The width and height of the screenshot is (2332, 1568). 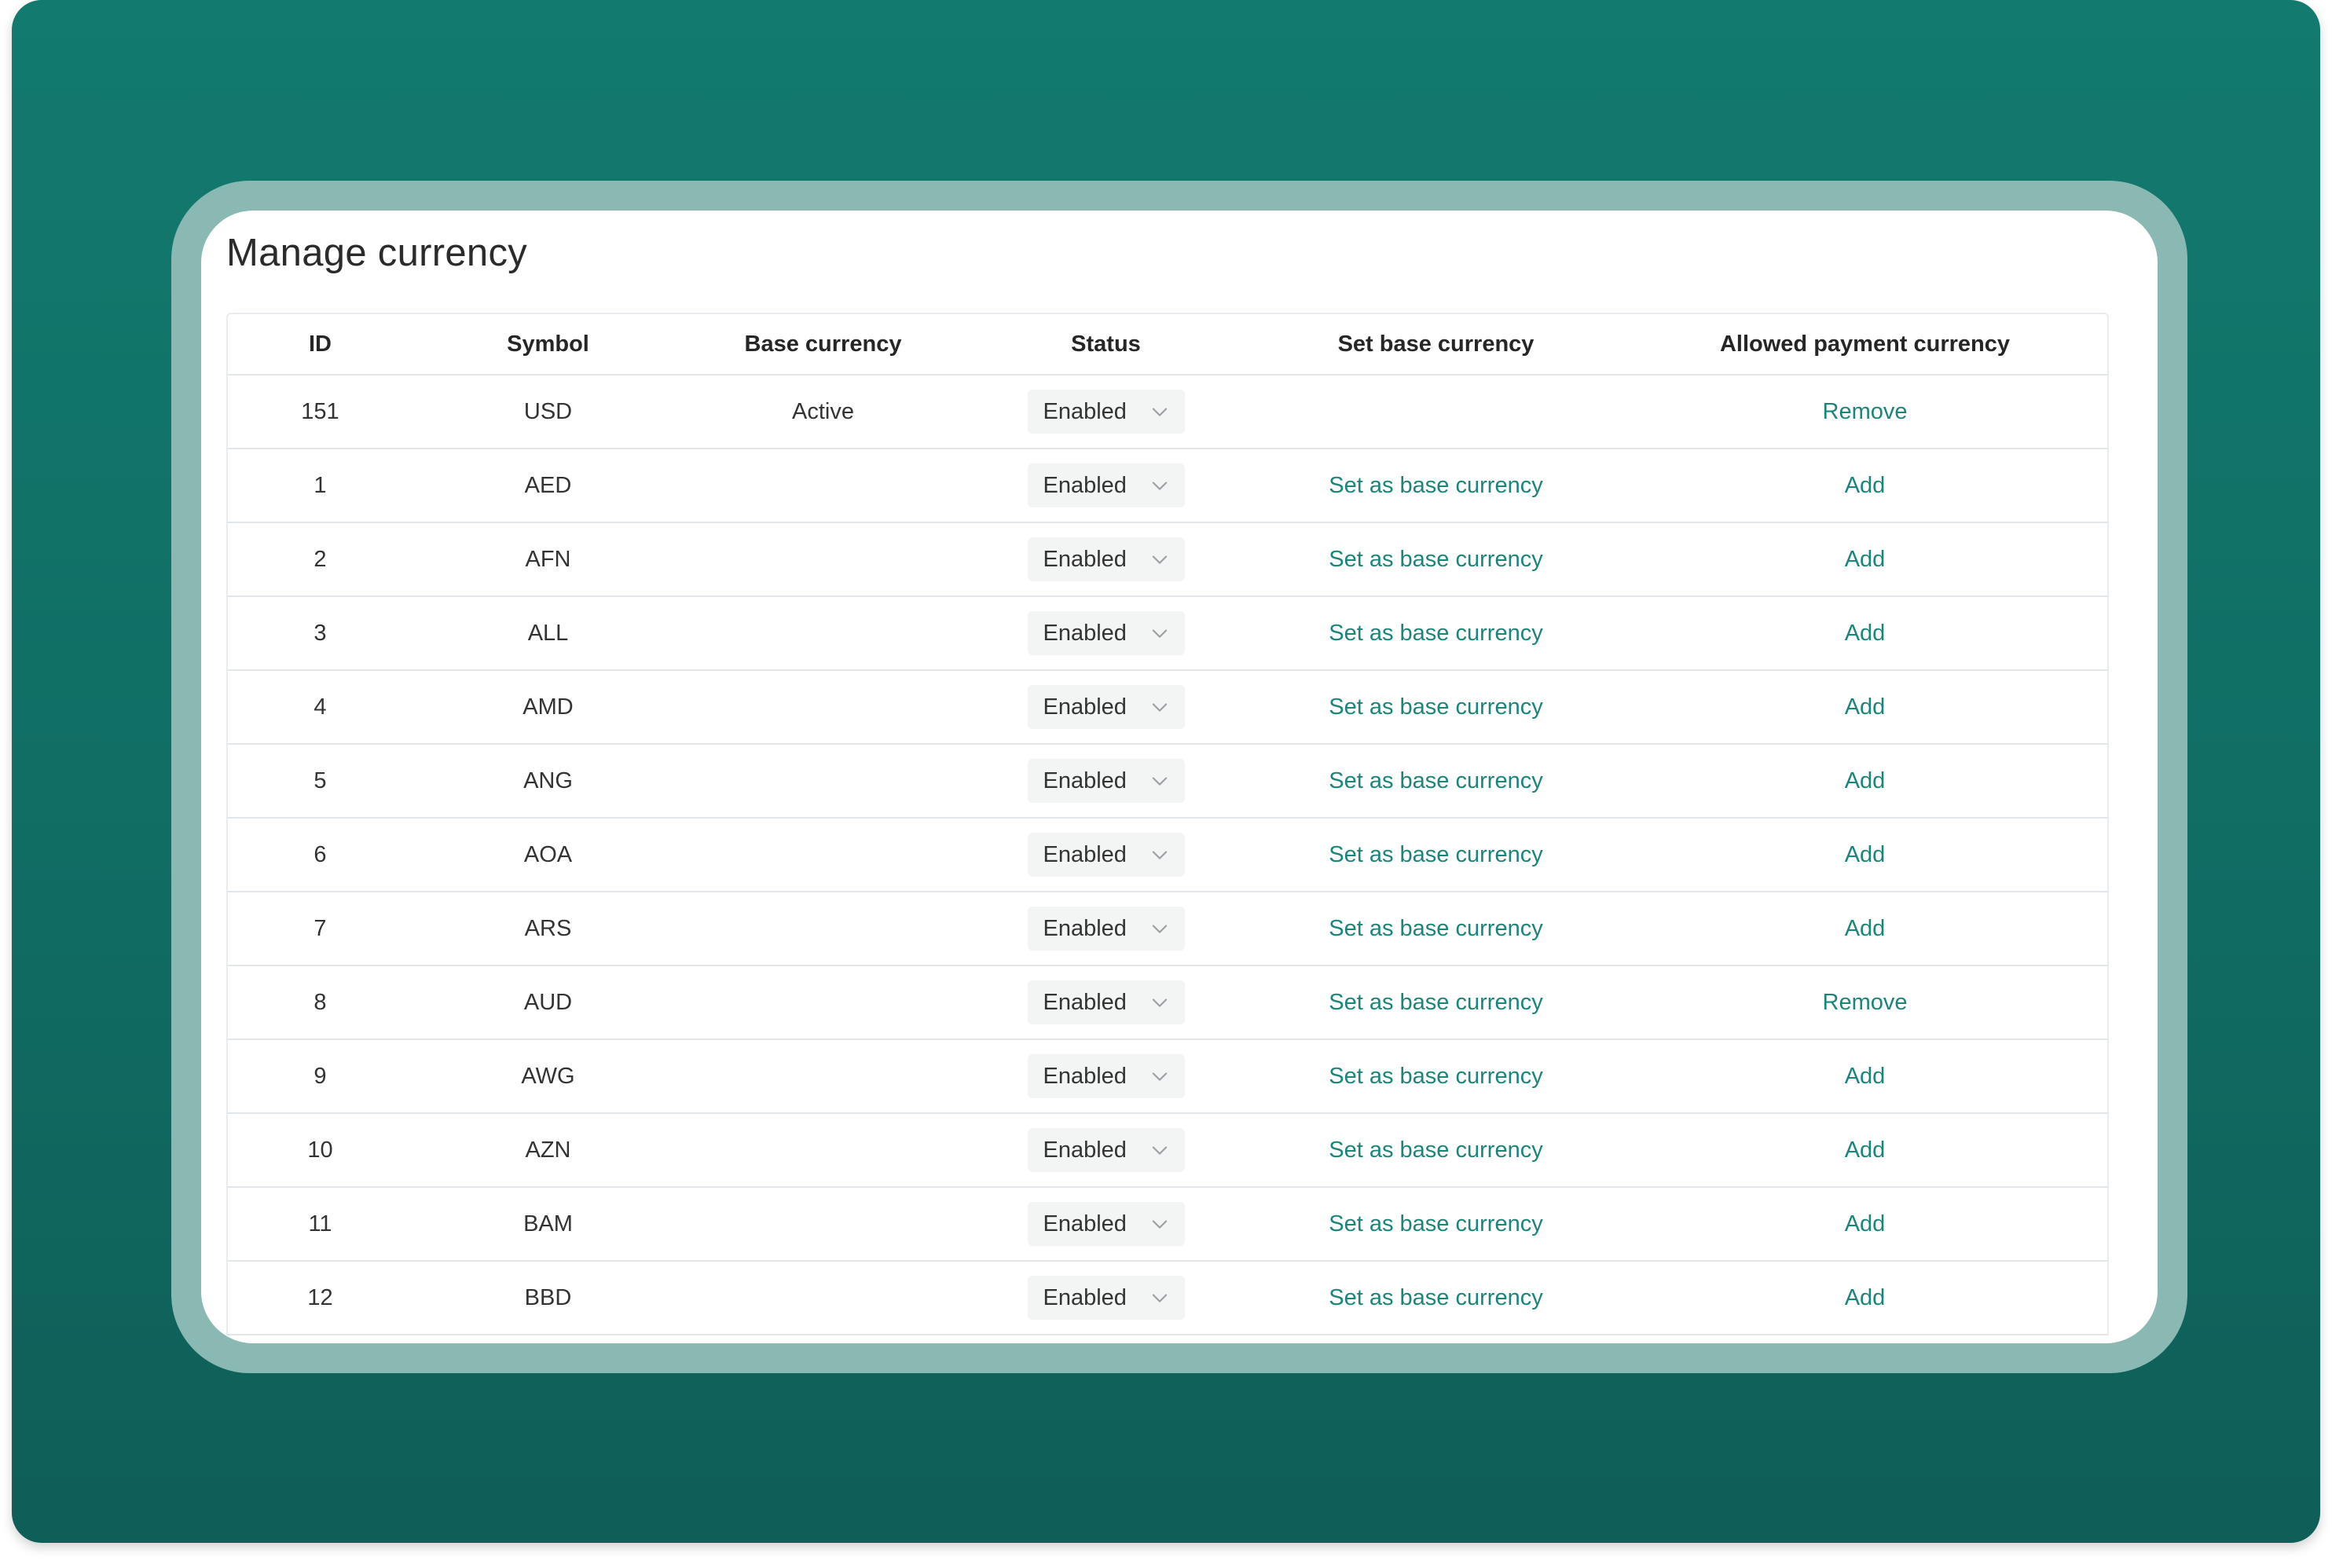 What do you see at coordinates (548, 345) in the screenshot?
I see `column-header-symbol: Symbol` at bounding box center [548, 345].